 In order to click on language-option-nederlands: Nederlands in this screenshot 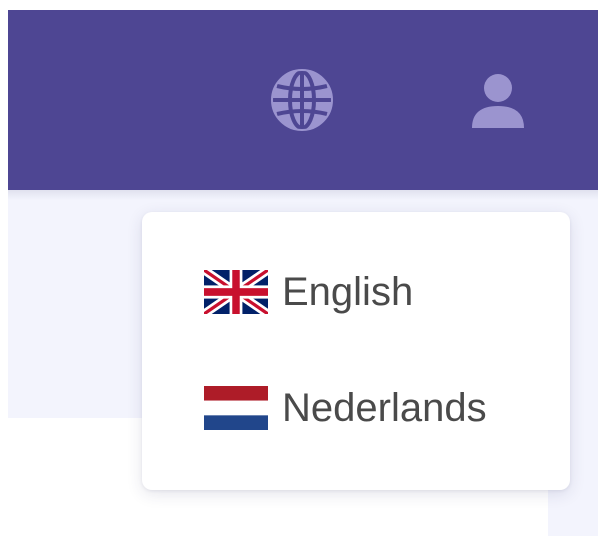, I will do `click(356, 408)`.